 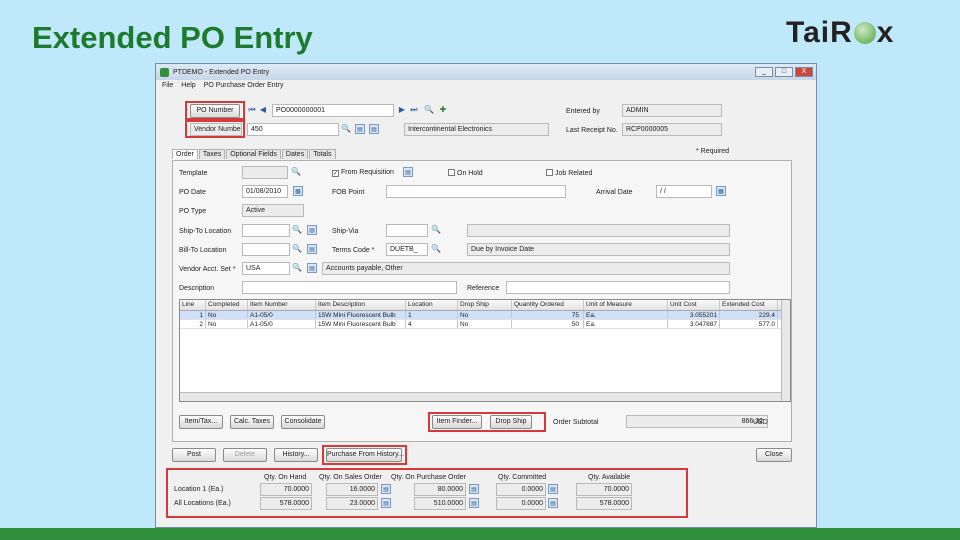 I want to click on terms-finder-icon: 🔍, so click(x=436, y=249).